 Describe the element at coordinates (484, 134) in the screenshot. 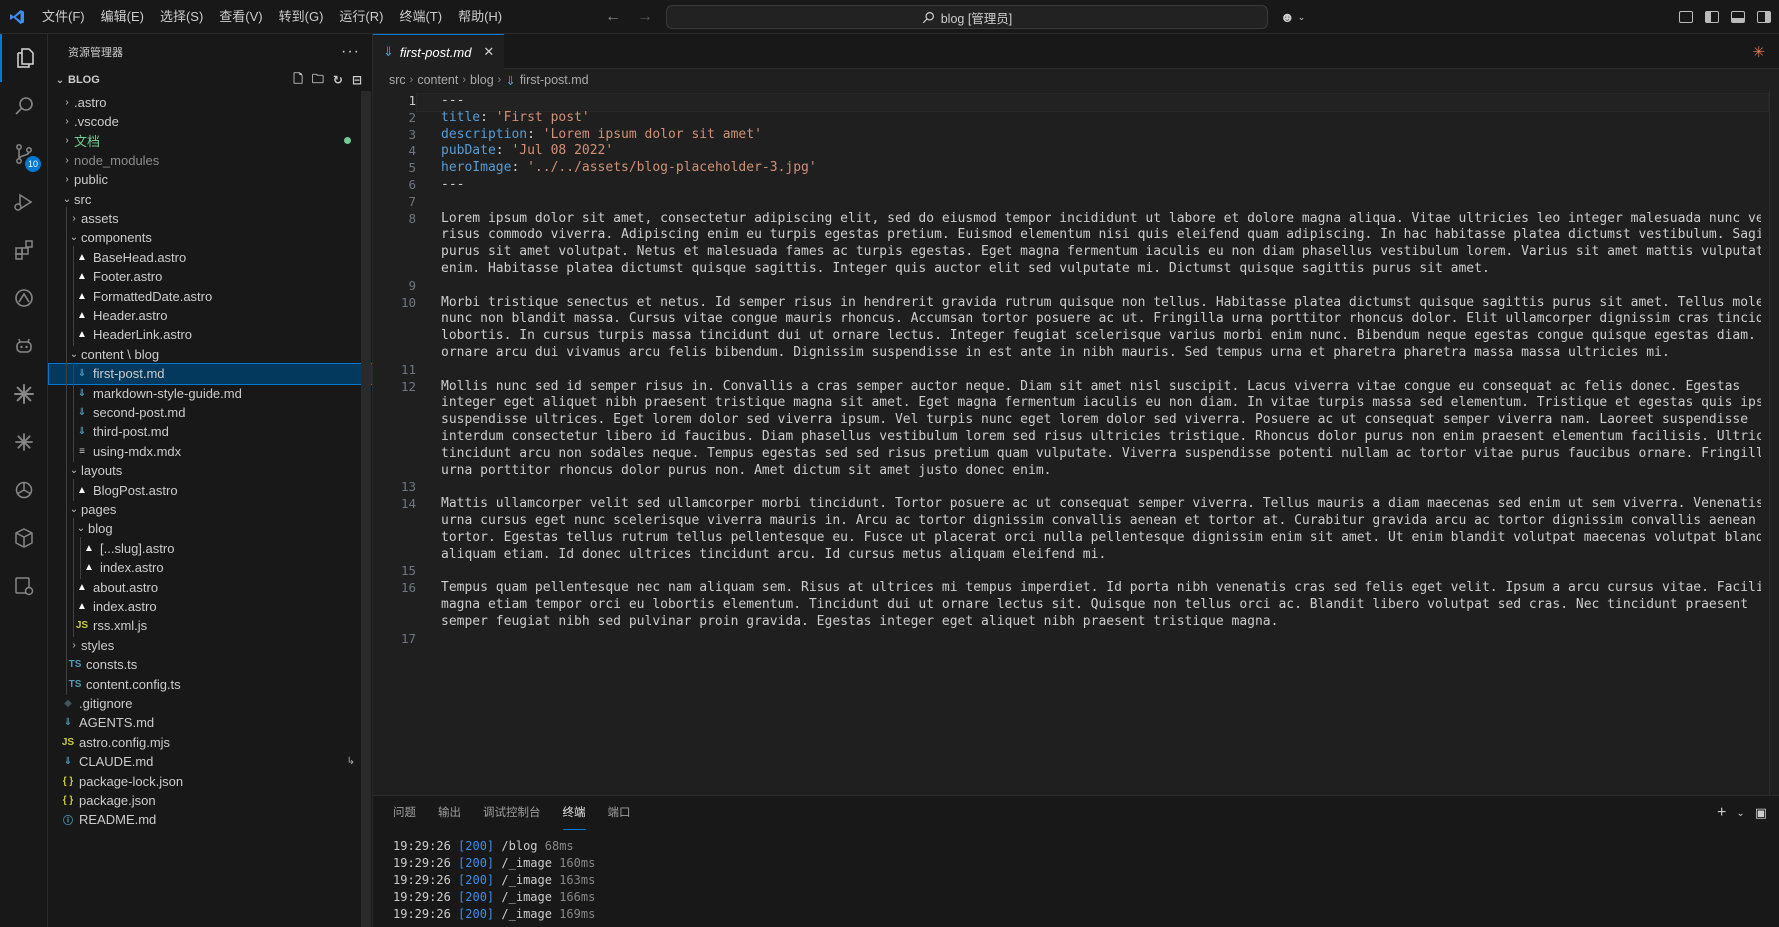

I see `yaml-key: description` at that location.